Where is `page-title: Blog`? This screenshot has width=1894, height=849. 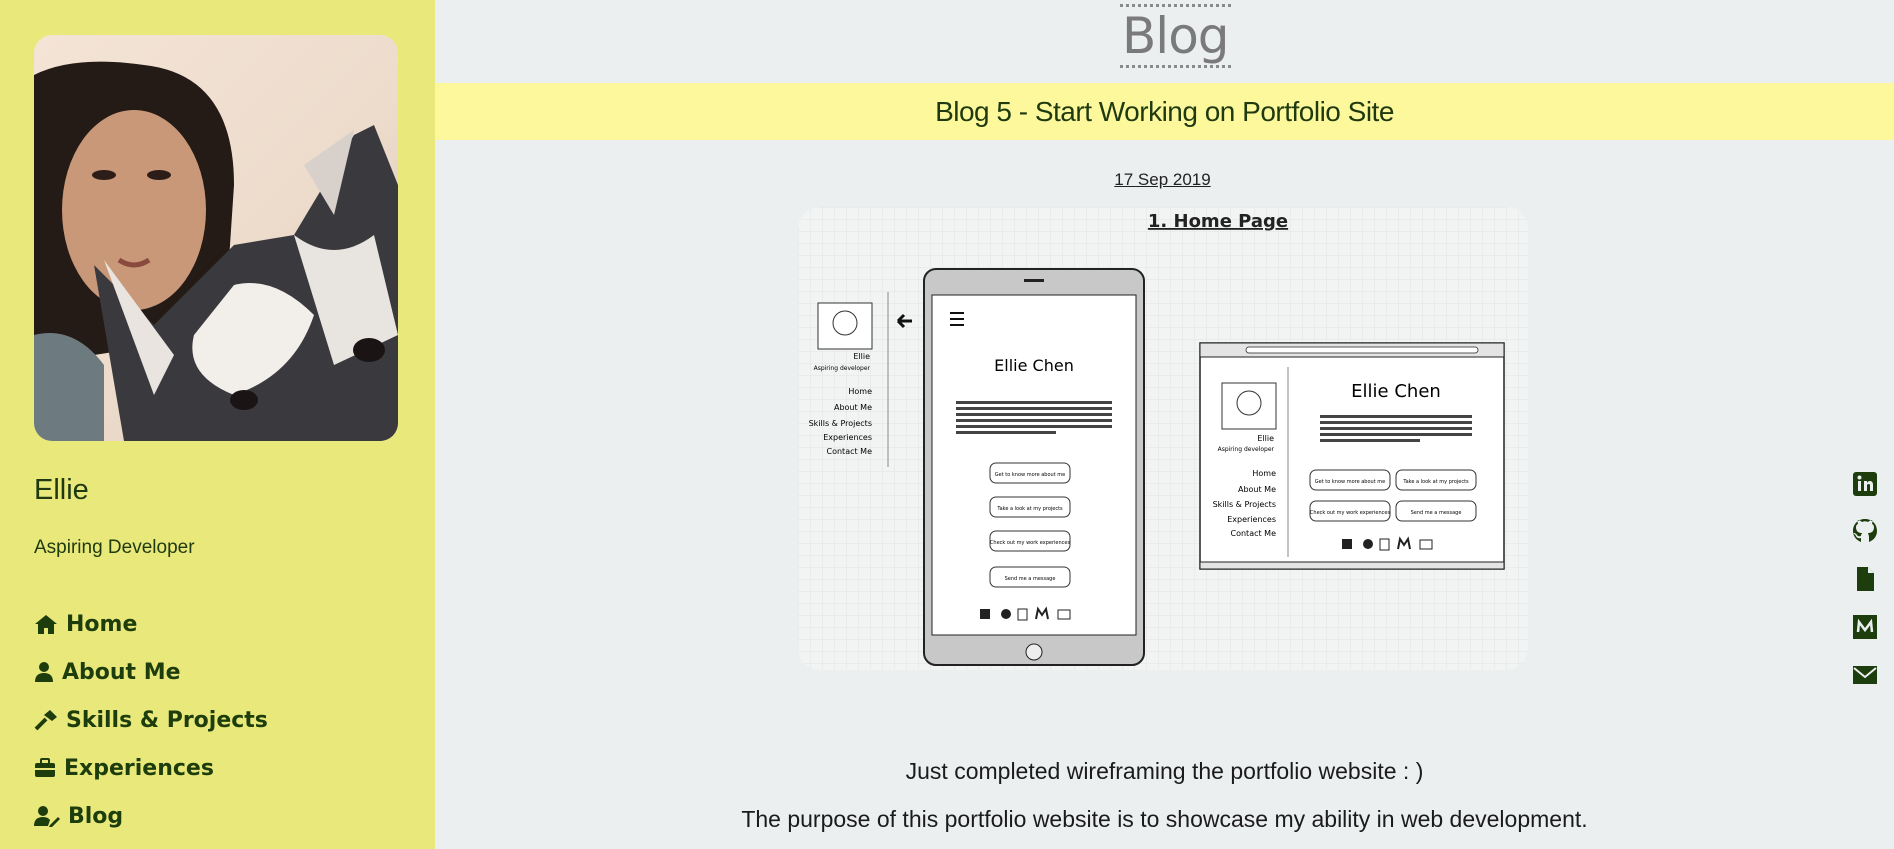
page-title: Blog is located at coordinates (1175, 36).